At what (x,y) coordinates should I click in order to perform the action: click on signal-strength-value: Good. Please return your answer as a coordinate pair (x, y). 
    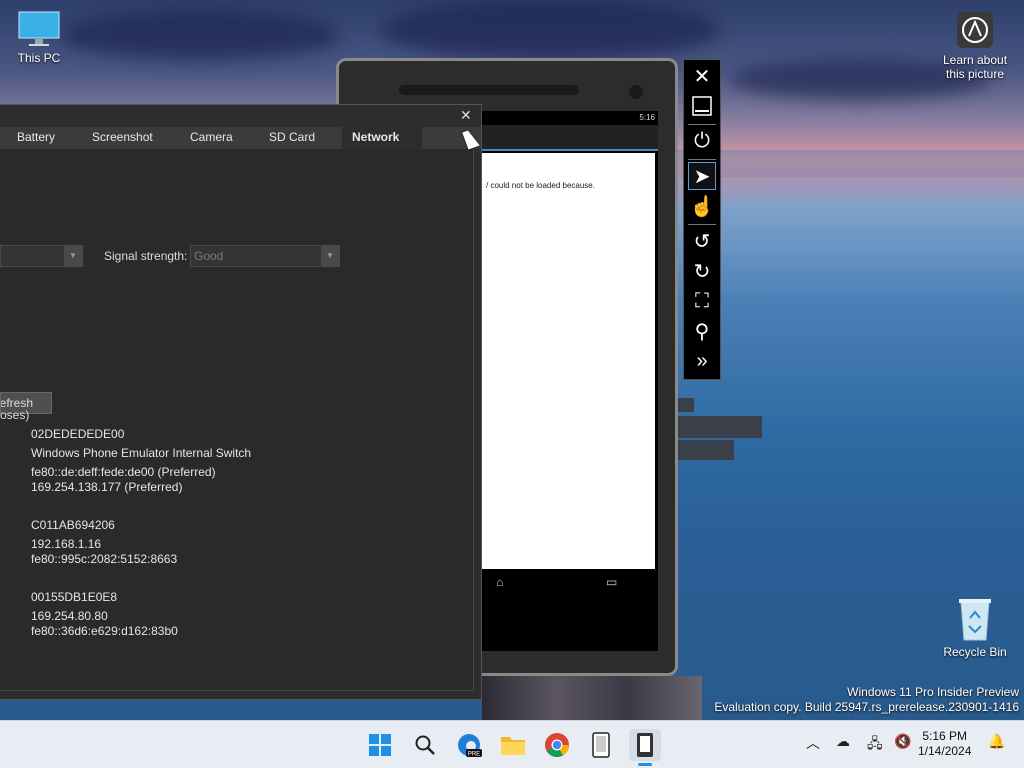
    Looking at the image, I should click on (209, 256).